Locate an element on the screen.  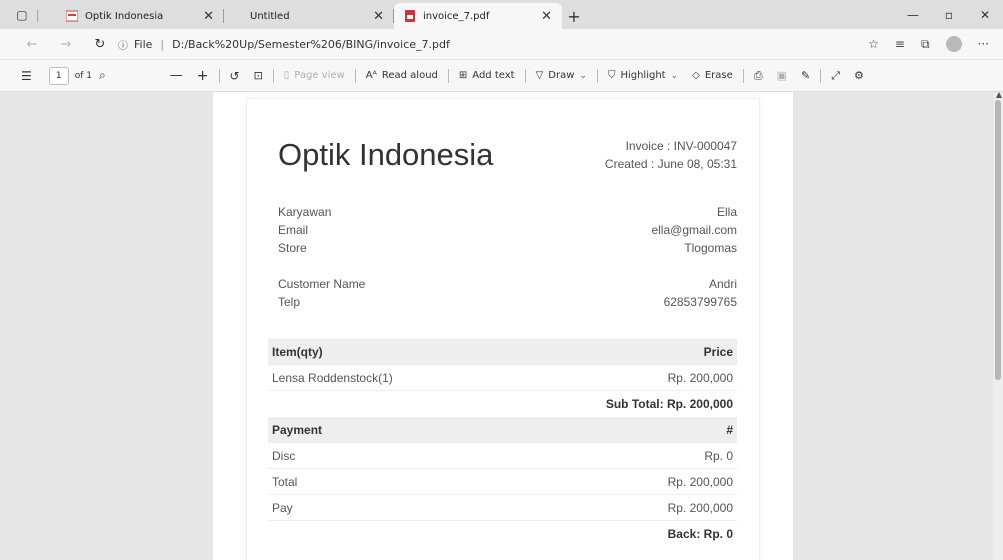
info-value: Tlogomas is located at coordinates (710, 248).